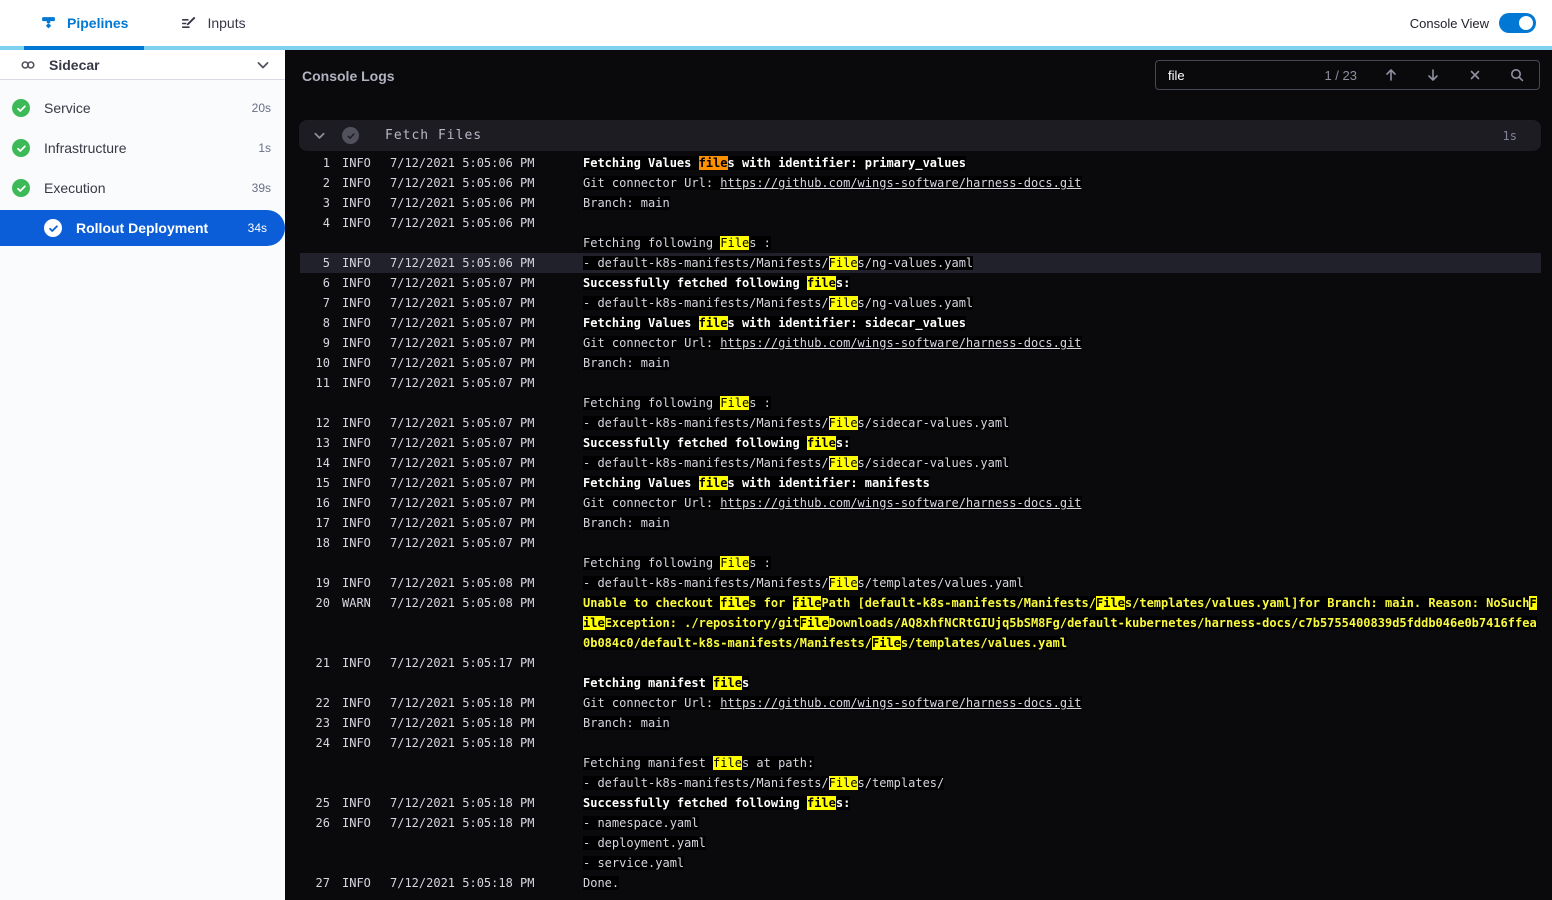 The image size is (1552, 900). What do you see at coordinates (1509, 135) in the screenshot?
I see `log-section-duration: 1s` at bounding box center [1509, 135].